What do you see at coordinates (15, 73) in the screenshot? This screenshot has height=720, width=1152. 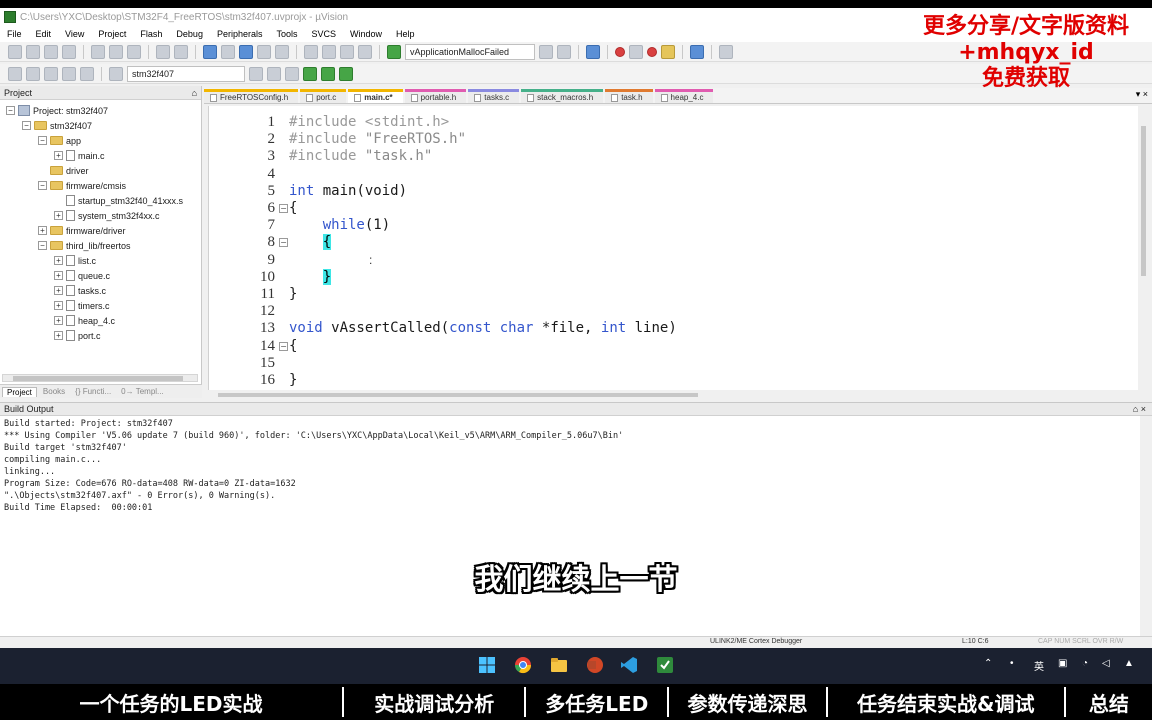 I see `translate-icon` at bounding box center [15, 73].